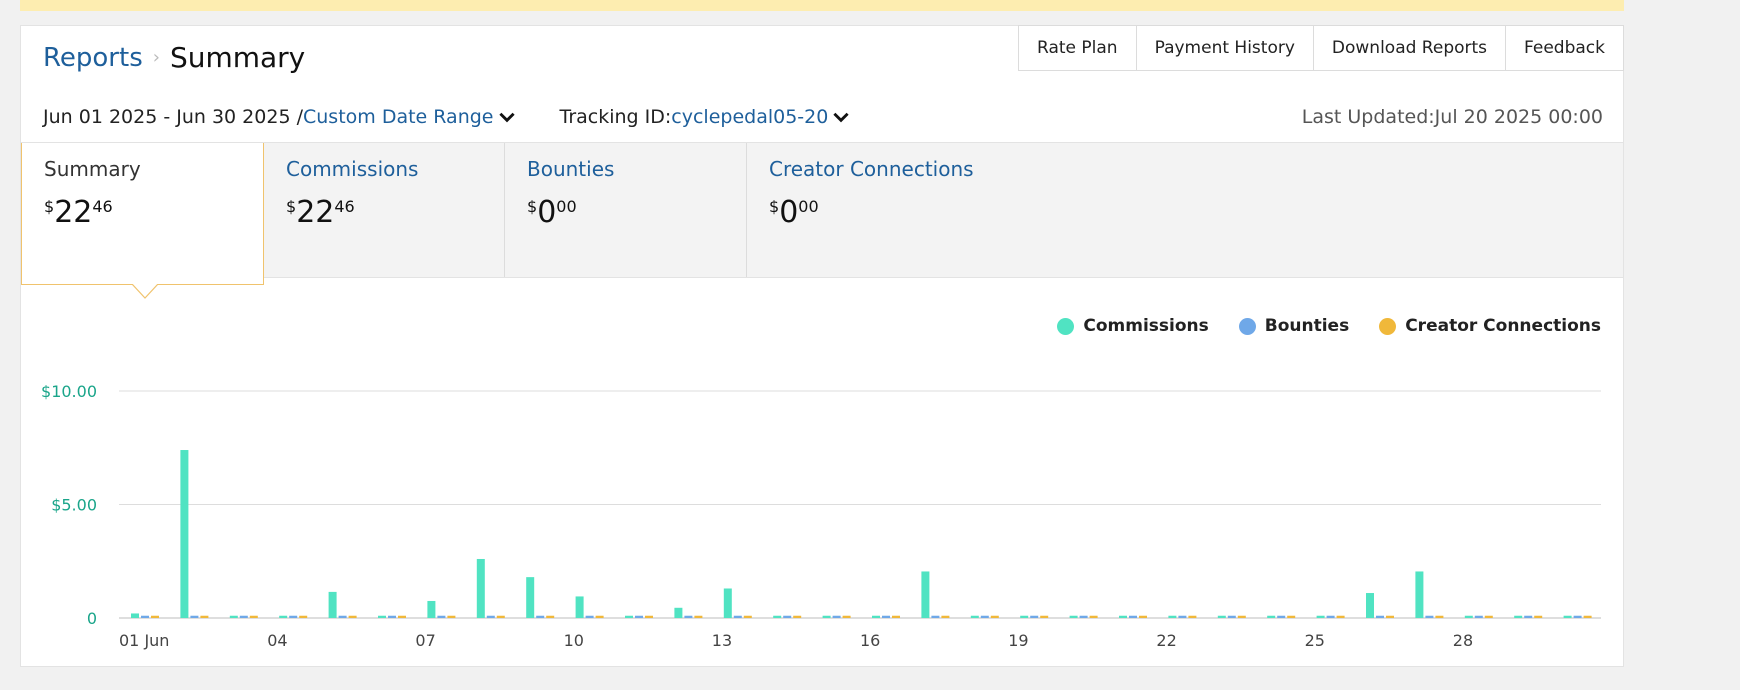 Image resolution: width=1740 pixels, height=690 pixels. What do you see at coordinates (142, 221) in the screenshot?
I see `metric-summary: Summary $2246` at bounding box center [142, 221].